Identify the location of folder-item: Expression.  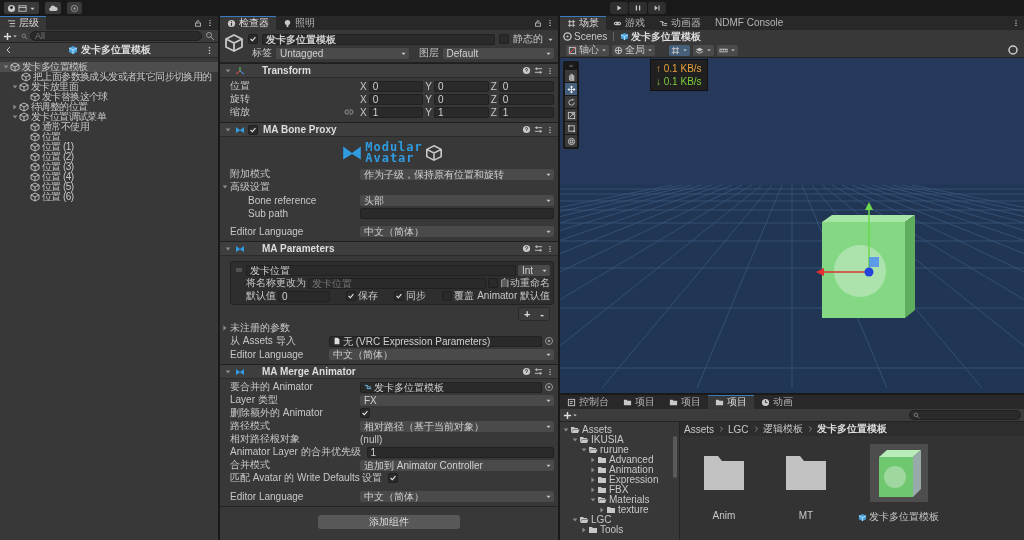
(619, 480).